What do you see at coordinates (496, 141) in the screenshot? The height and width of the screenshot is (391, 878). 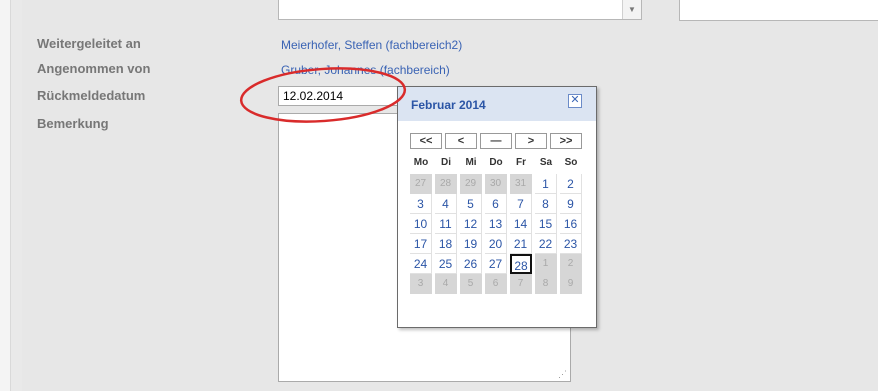 I see `today-button: —` at bounding box center [496, 141].